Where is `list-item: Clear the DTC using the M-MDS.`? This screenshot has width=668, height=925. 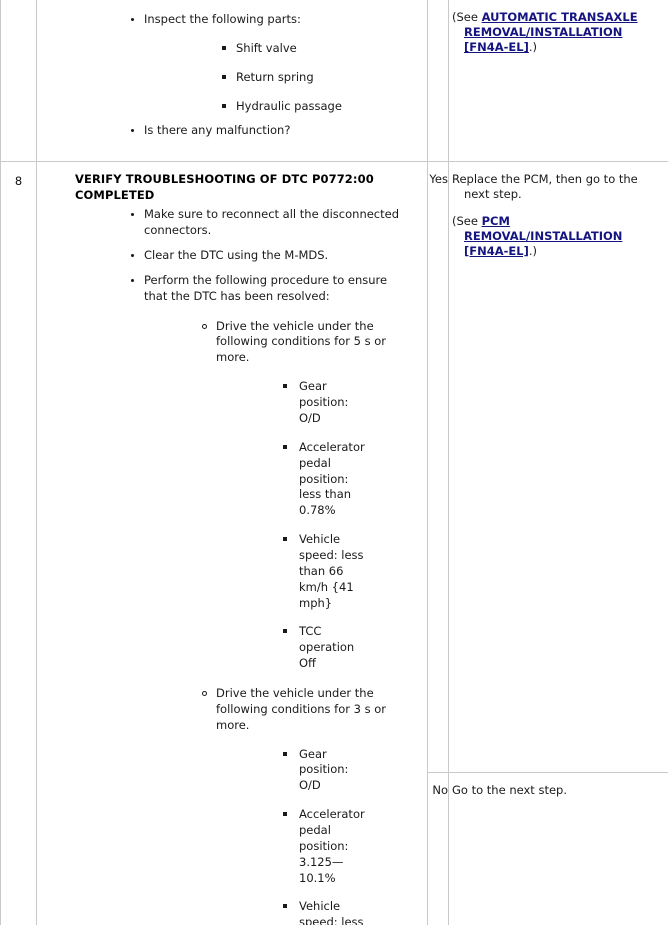 list-item: Clear the DTC using the M-MDS. is located at coordinates (271, 256).